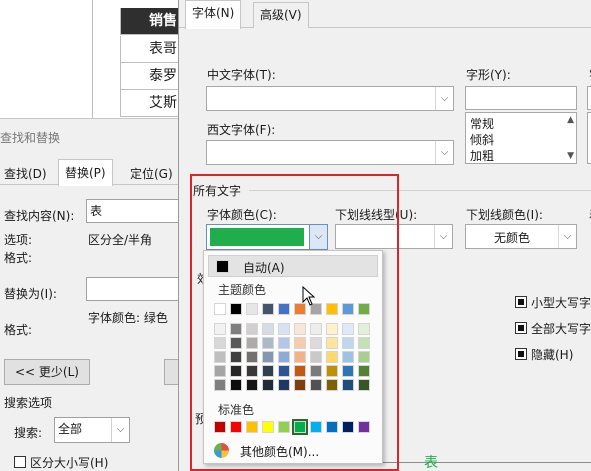  Describe the element at coordinates (150, 76) in the screenshot. I see `table-cell: 泰罗` at that location.